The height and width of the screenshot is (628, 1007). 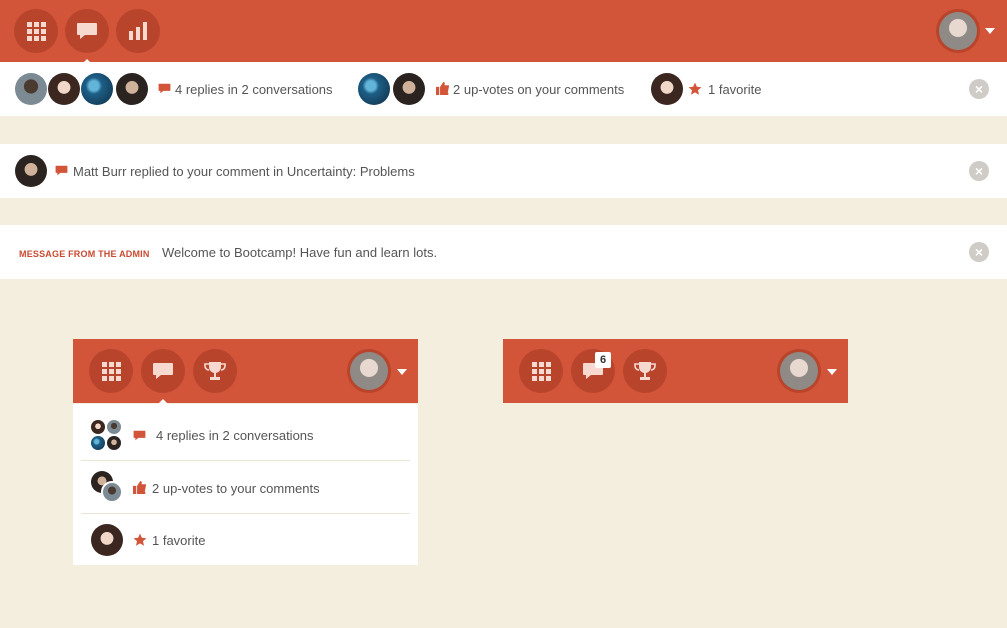 I want to click on list-item: 4 replies in 2 conversations, so click(x=245, y=435).